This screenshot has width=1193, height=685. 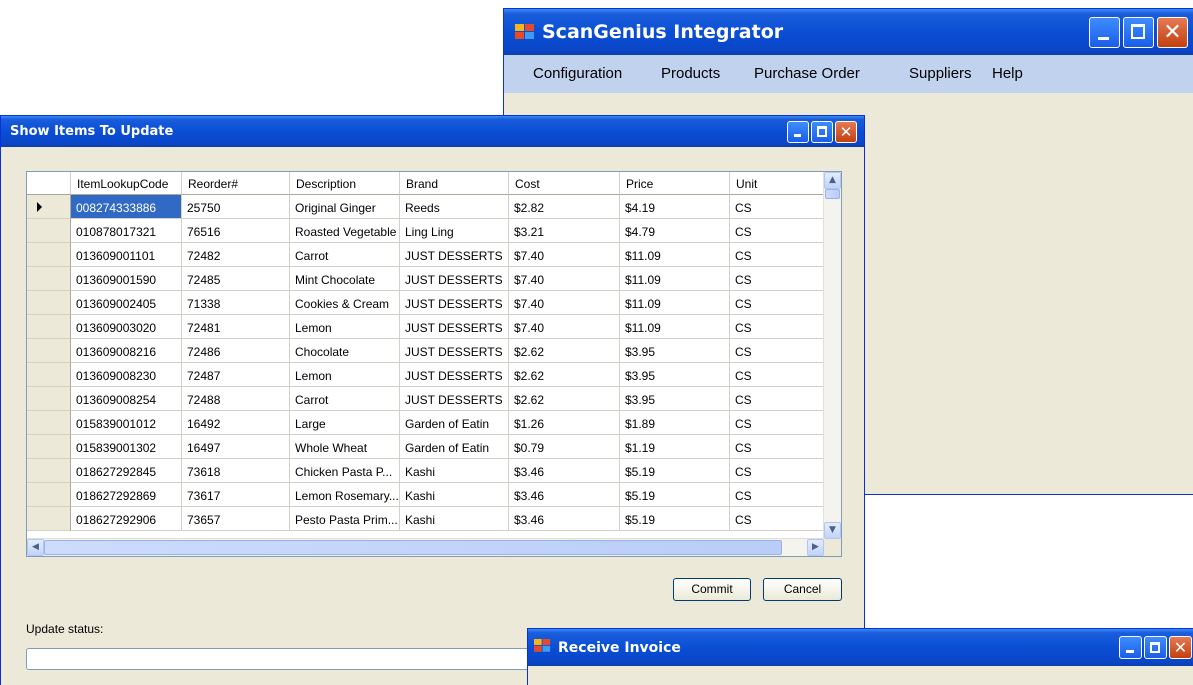 What do you see at coordinates (675, 447) in the screenshot?
I see `table-cell: $1.19` at bounding box center [675, 447].